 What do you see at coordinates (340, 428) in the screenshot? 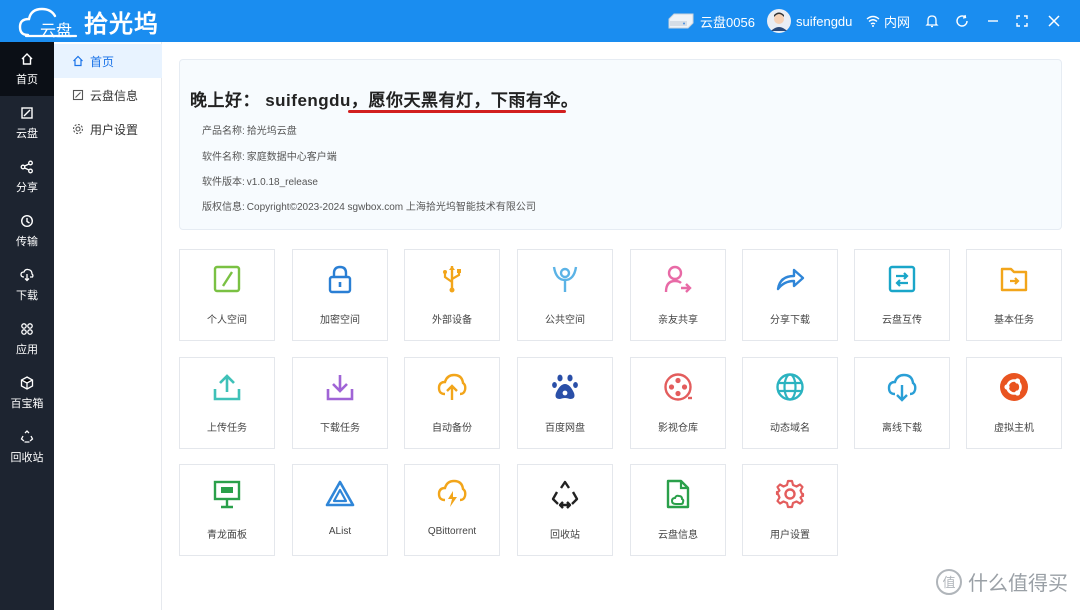
I see `tile-label: 下载任务` at bounding box center [340, 428].